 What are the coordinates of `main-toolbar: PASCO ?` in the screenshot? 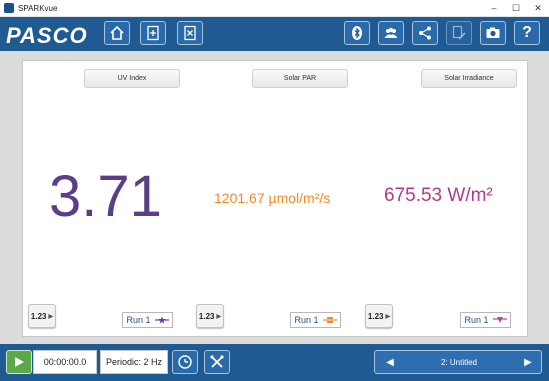 It's located at (274, 34).